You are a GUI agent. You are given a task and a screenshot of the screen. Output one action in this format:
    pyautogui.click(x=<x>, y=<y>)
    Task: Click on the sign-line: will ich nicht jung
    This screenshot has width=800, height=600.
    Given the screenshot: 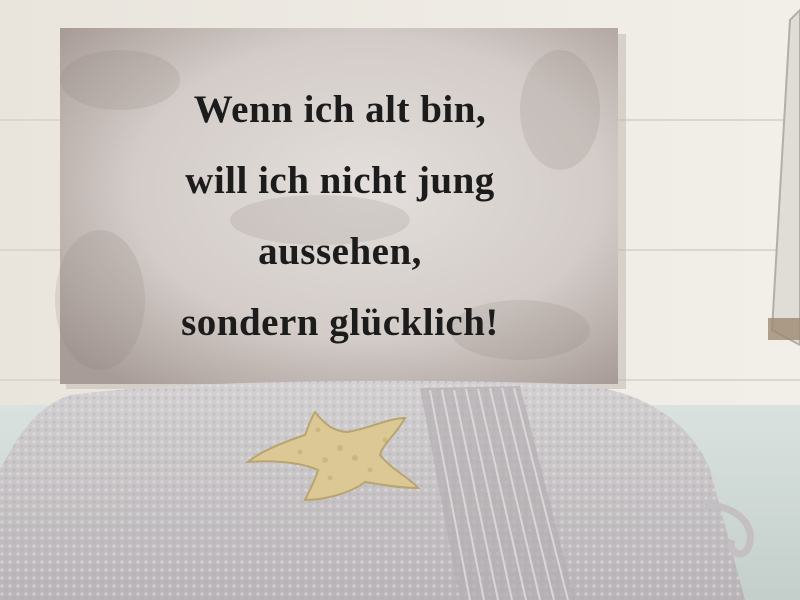 What is the action you would take?
    pyautogui.click(x=340, y=180)
    